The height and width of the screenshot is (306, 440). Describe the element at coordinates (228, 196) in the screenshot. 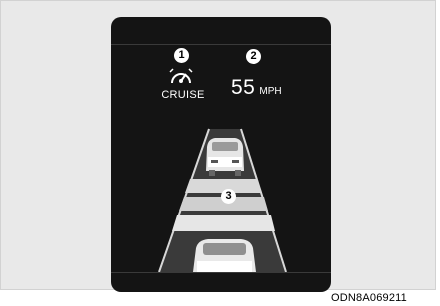

I see `marker-3-badge: 3` at that location.